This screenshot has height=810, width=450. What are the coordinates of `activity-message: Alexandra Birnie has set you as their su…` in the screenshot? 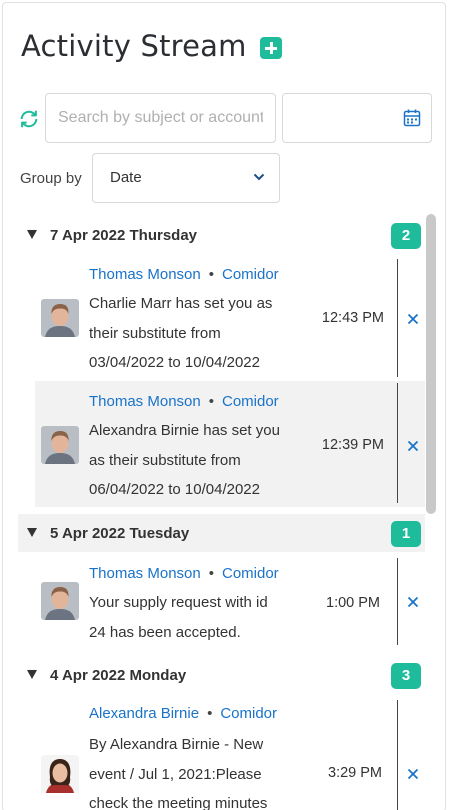 It's located at (199, 460).